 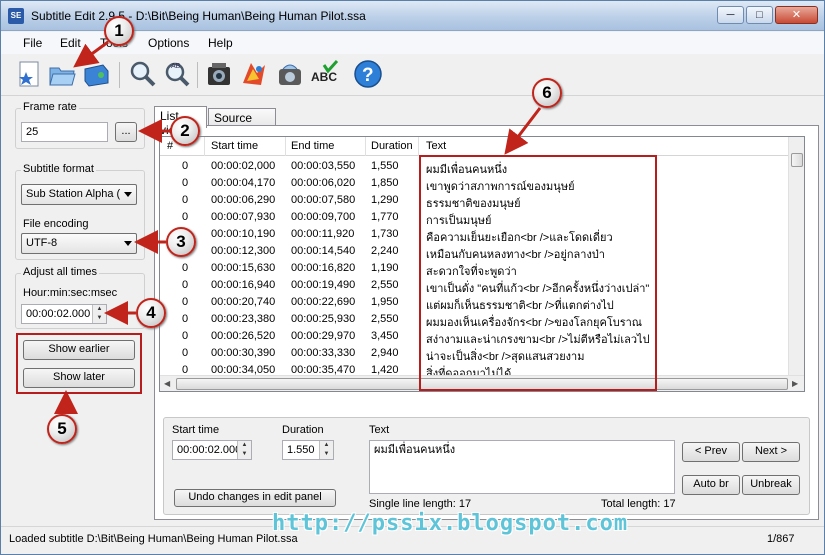 What do you see at coordinates (60, 272) in the screenshot?
I see `adjust-times-label: Adjust all times` at bounding box center [60, 272].